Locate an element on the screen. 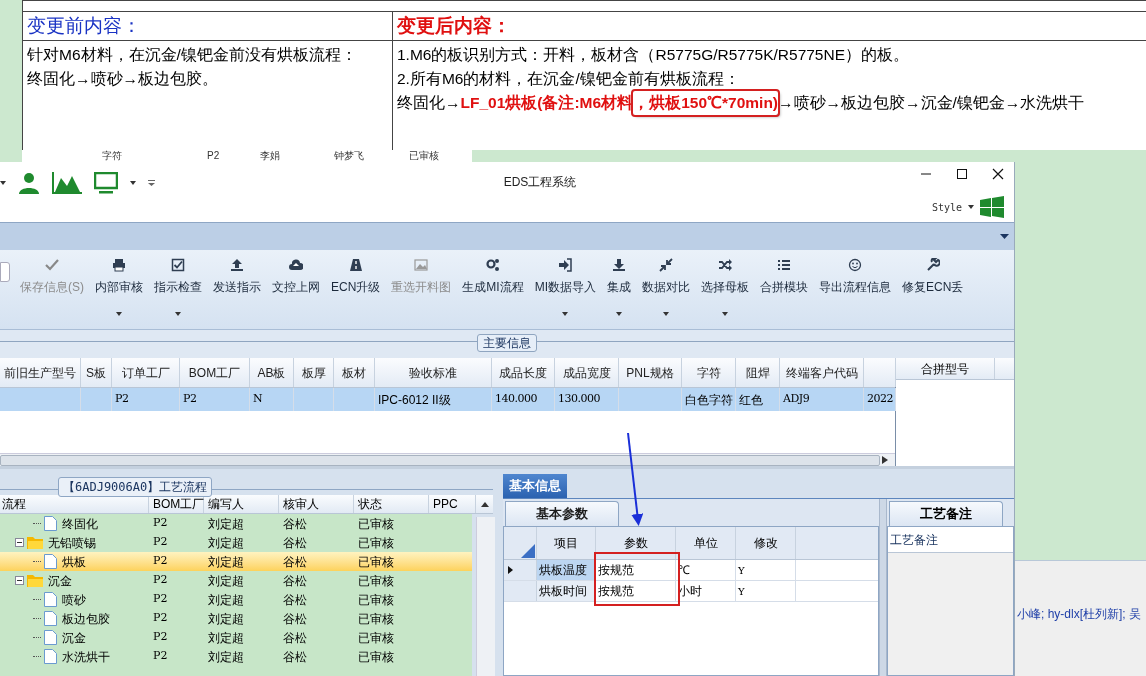 The height and width of the screenshot is (676, 1146). compress-icon is located at coordinates (666, 265).